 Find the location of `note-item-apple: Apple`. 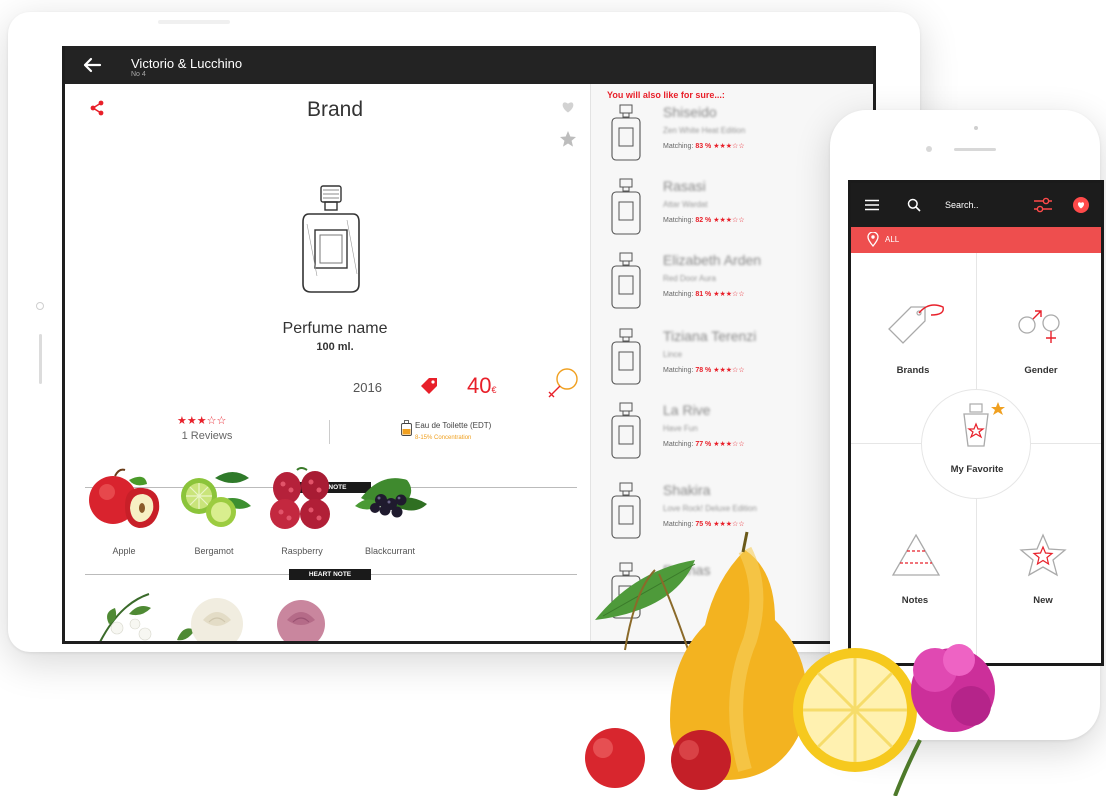

note-item-apple: Apple is located at coordinates (124, 516).